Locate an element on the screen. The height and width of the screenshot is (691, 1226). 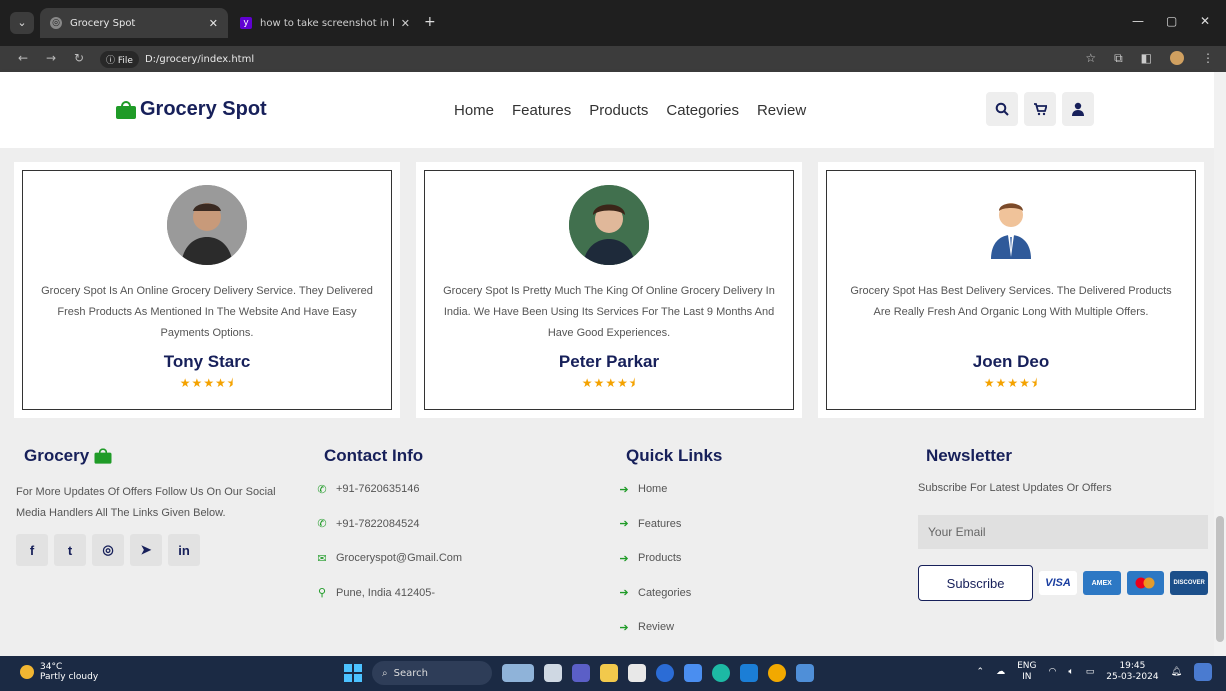
user-icon is located at coordinates (1078, 109).